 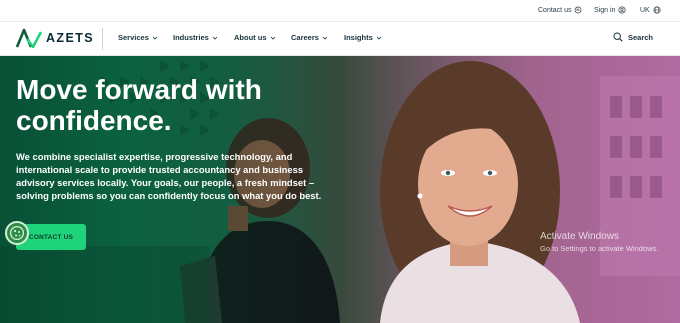 What do you see at coordinates (579, 236) in the screenshot?
I see `watermark-title: Activate Windows` at bounding box center [579, 236].